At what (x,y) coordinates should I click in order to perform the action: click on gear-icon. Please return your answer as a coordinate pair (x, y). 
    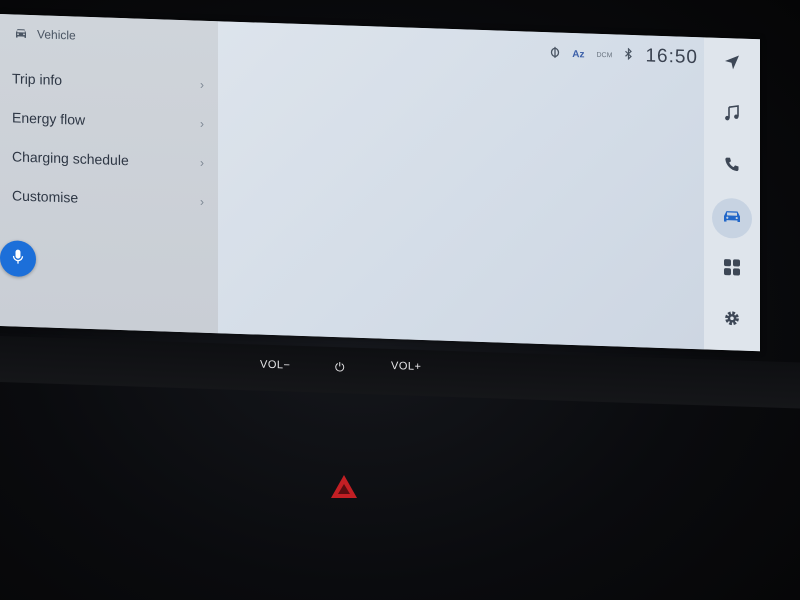
    Looking at the image, I should click on (732, 320).